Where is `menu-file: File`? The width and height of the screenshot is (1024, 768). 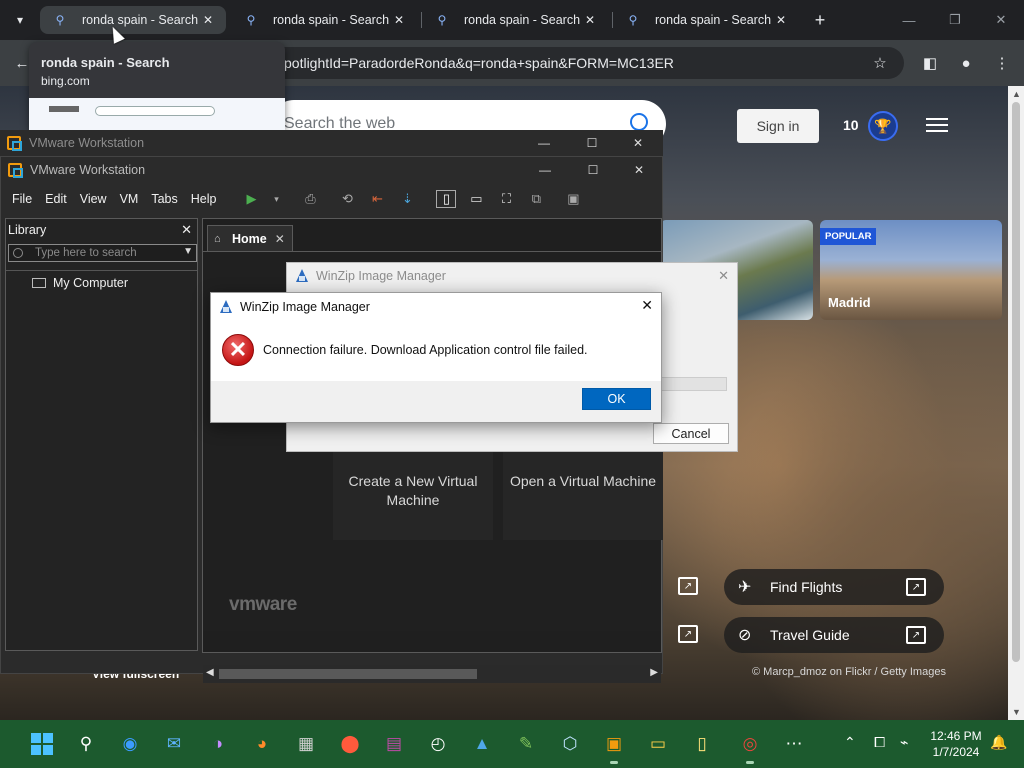
menu-file: File is located at coordinates (20, 199).